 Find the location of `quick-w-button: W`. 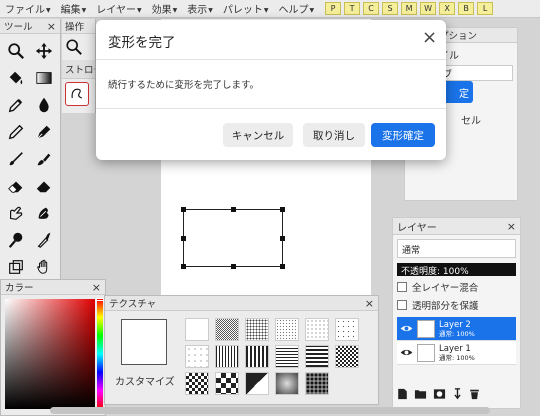

quick-w-button: W is located at coordinates (428, 8).